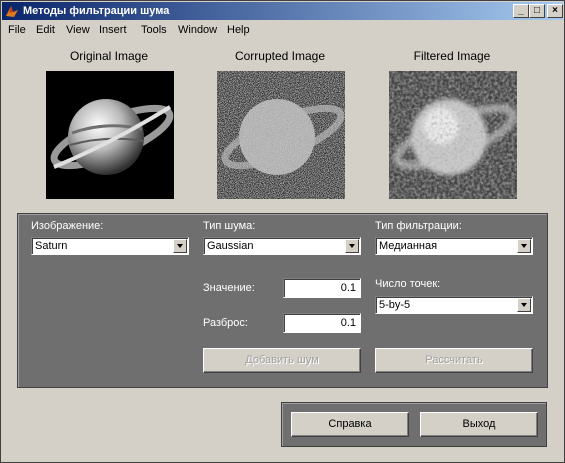 This screenshot has height=463, width=565. Describe the element at coordinates (229, 288) in the screenshot. I see `value-label: Значение:` at that location.